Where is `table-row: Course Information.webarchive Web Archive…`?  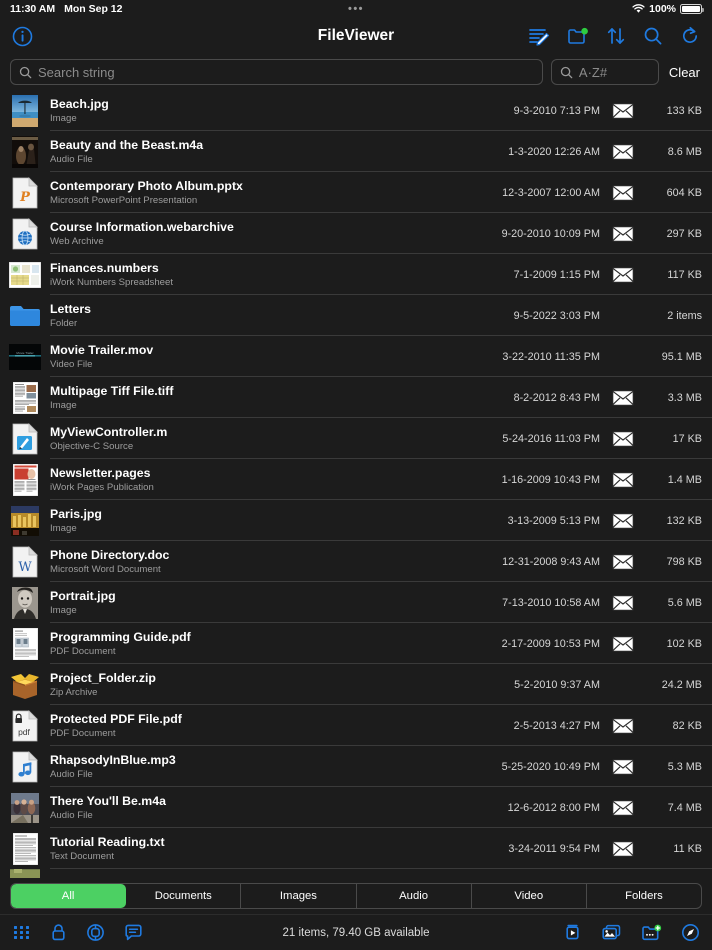
table-row: Course Information.webarchive Web Archive… is located at coordinates (356, 233).